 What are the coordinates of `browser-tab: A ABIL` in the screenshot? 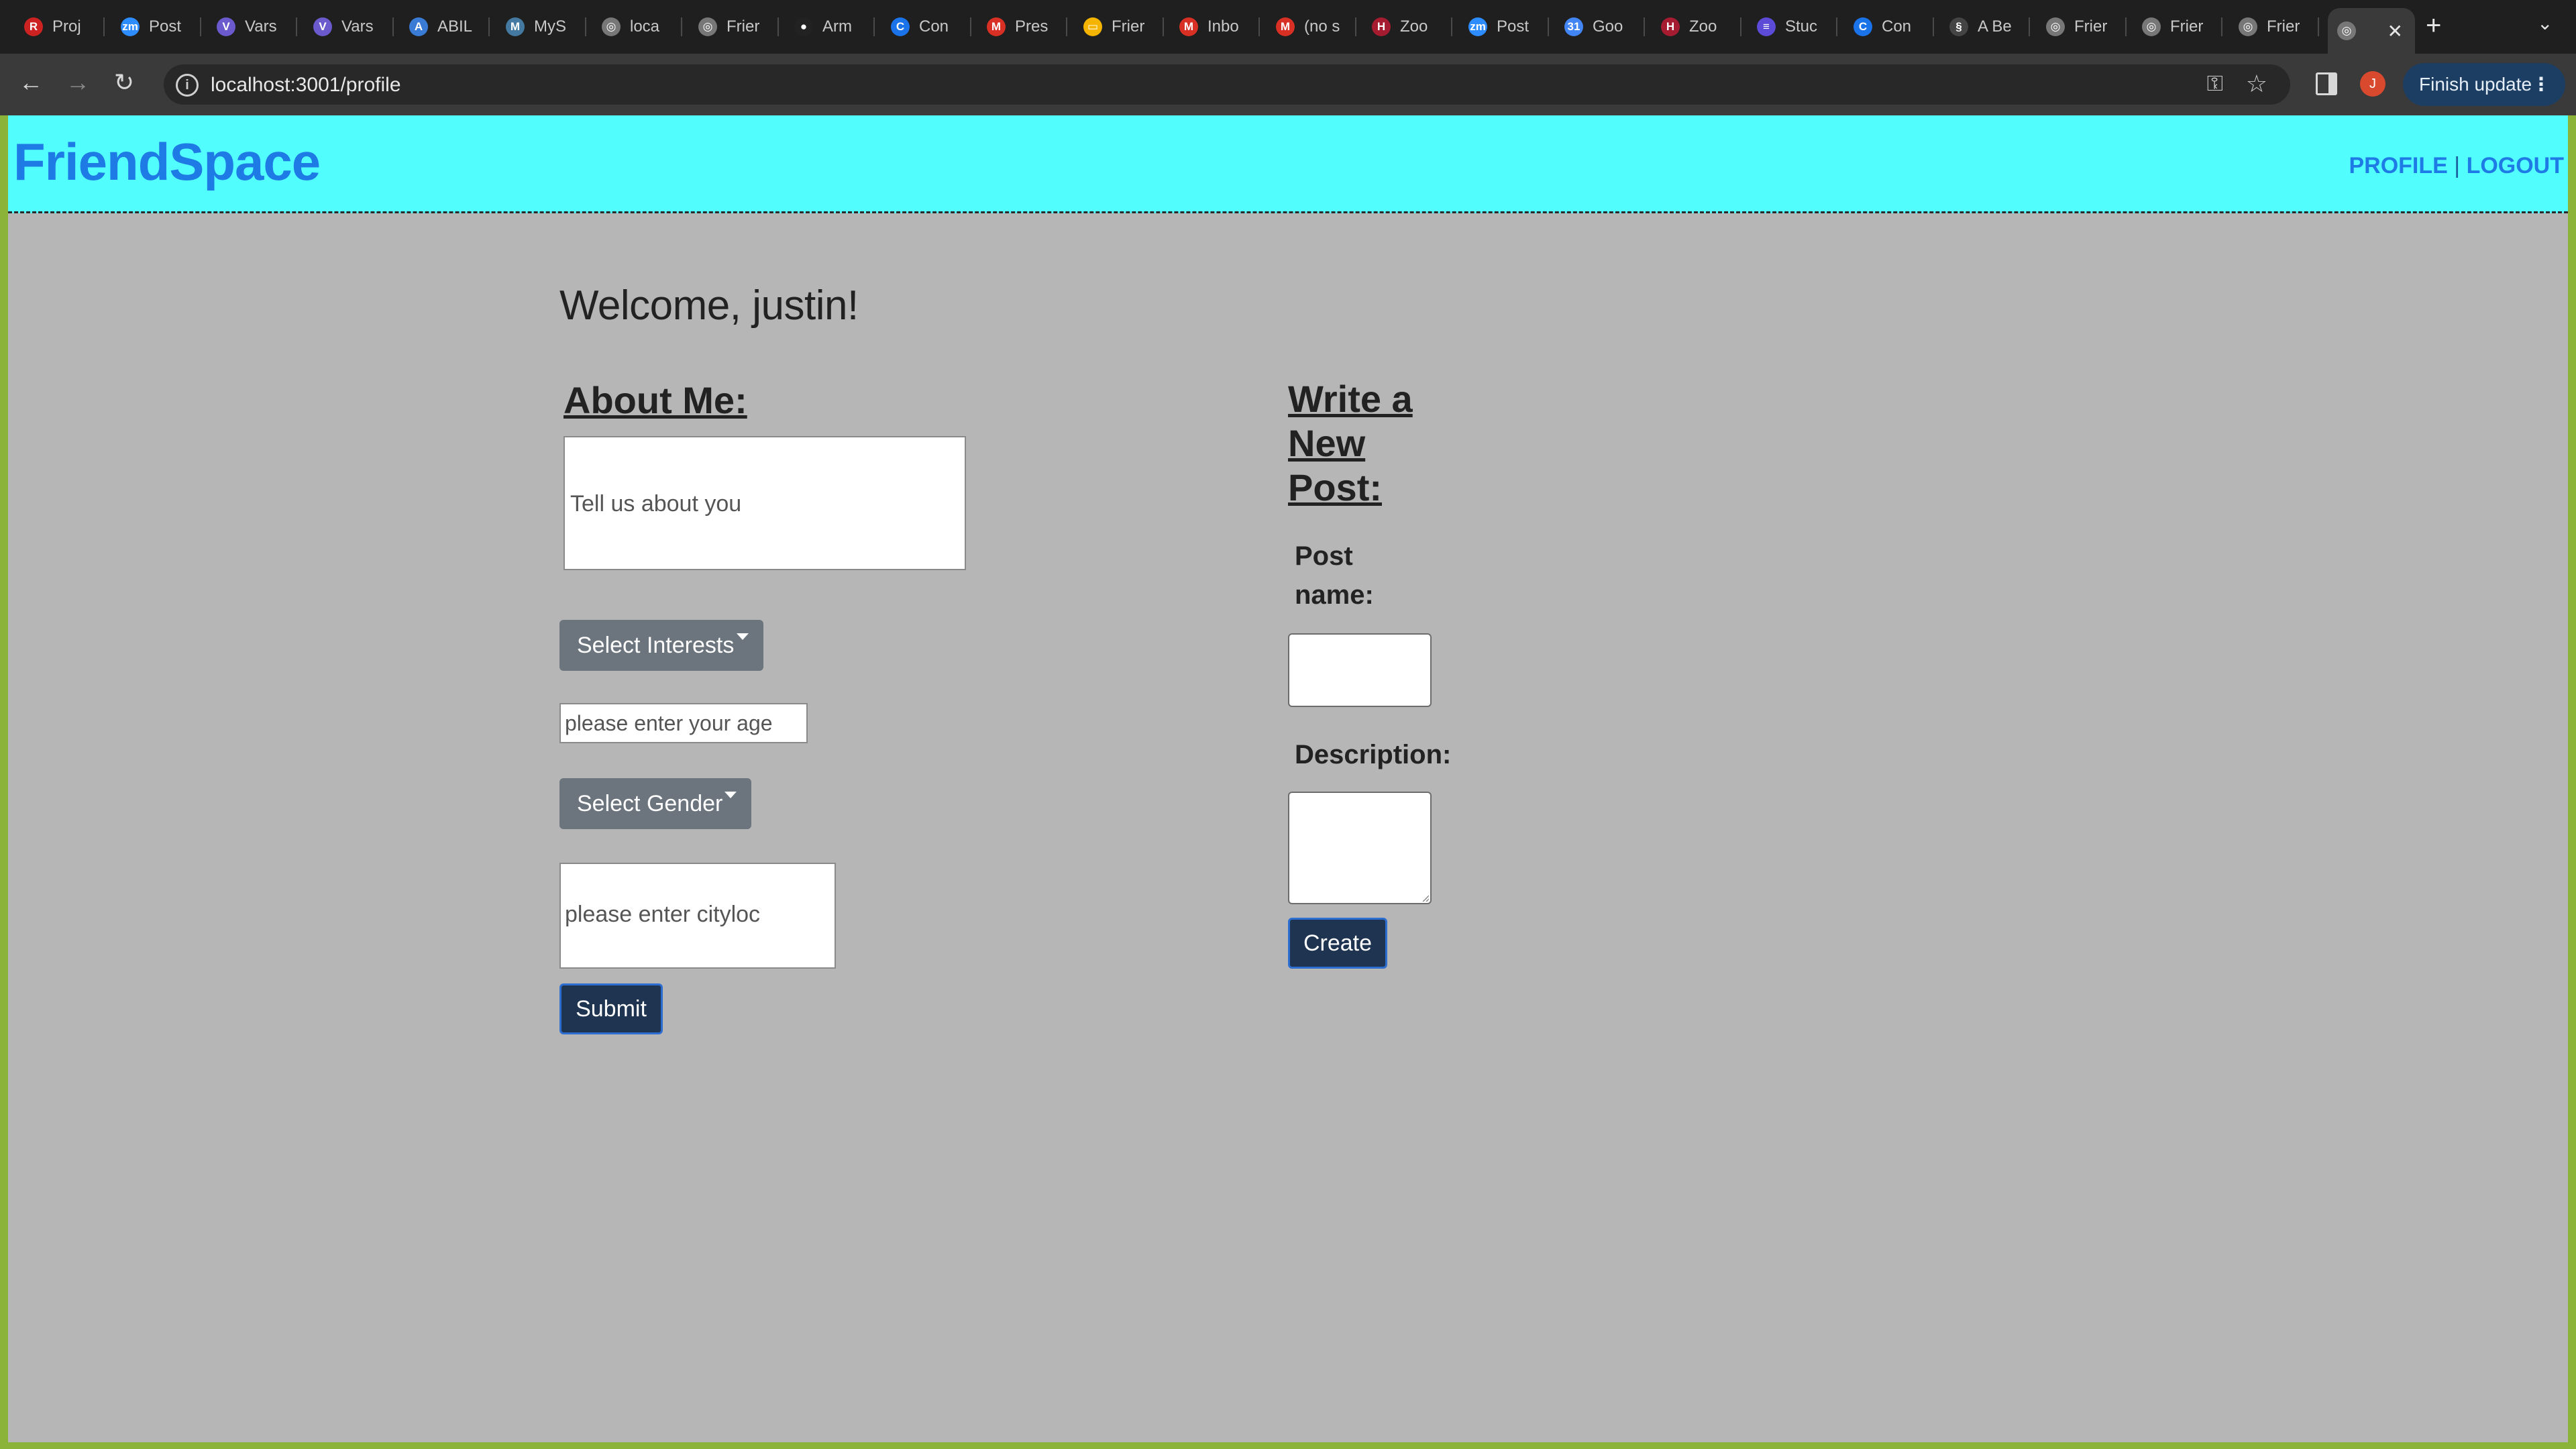 It's located at (449, 27).